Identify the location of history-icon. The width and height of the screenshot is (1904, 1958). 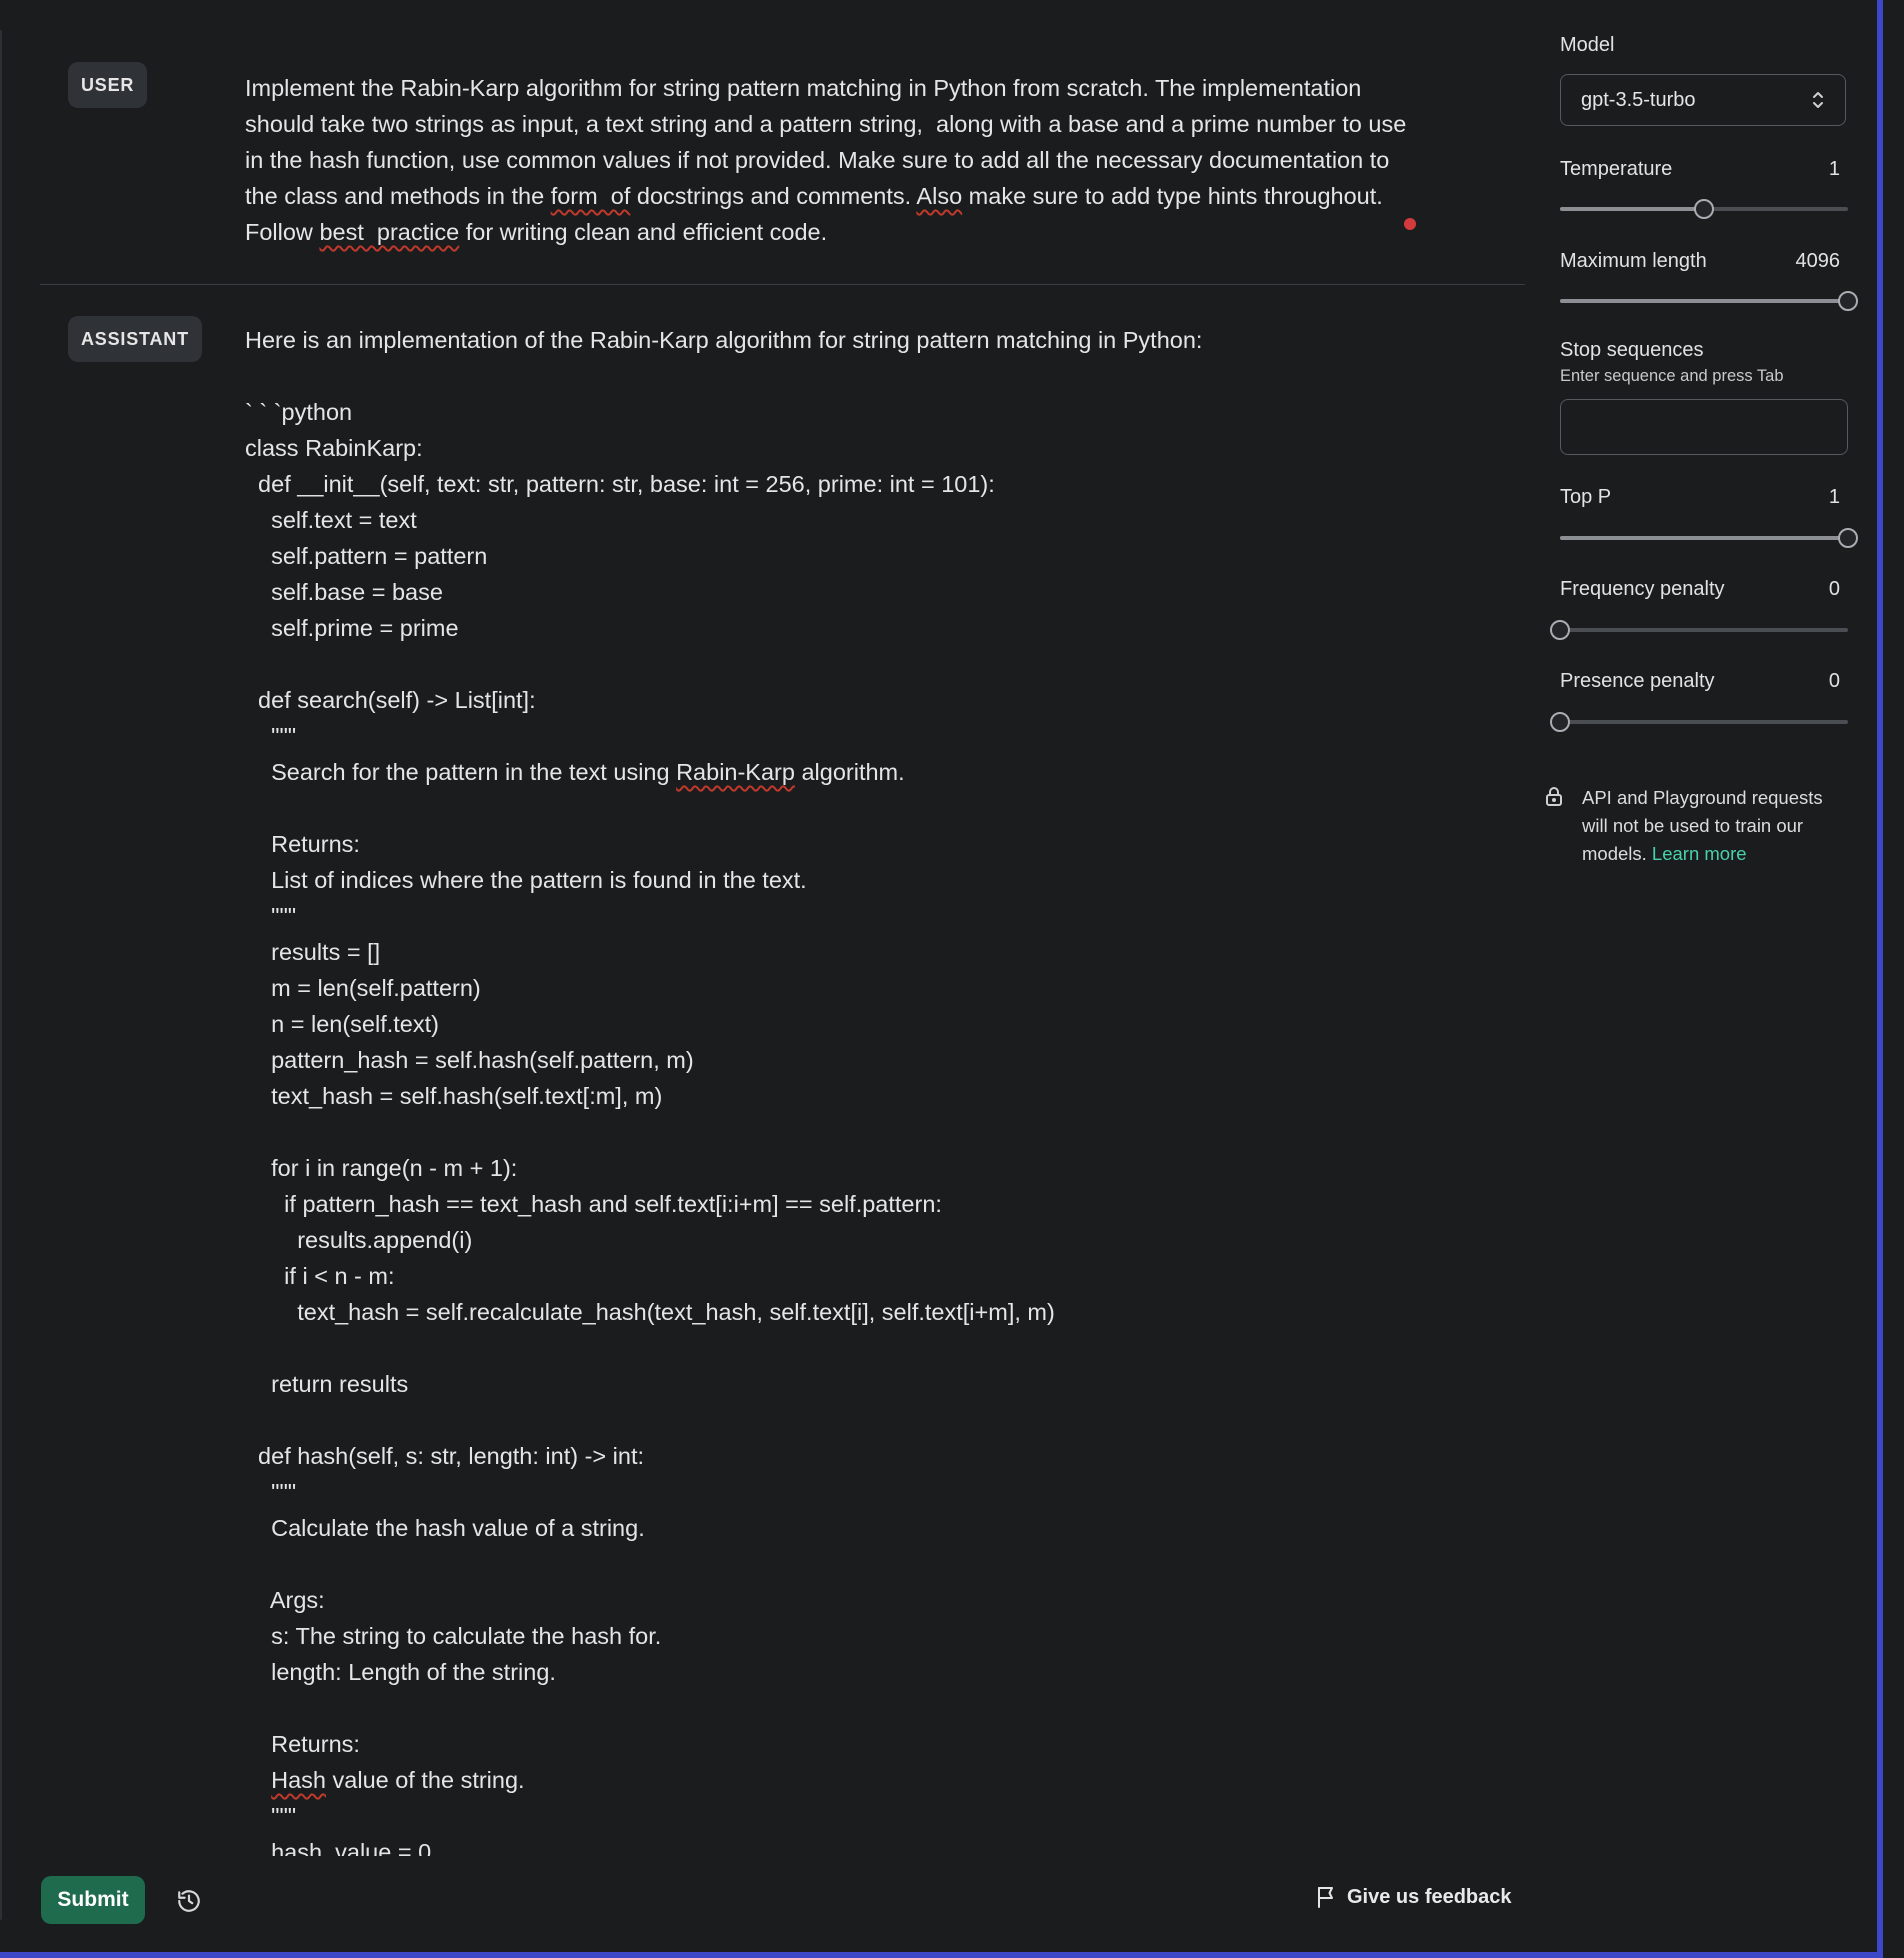
(189, 1901).